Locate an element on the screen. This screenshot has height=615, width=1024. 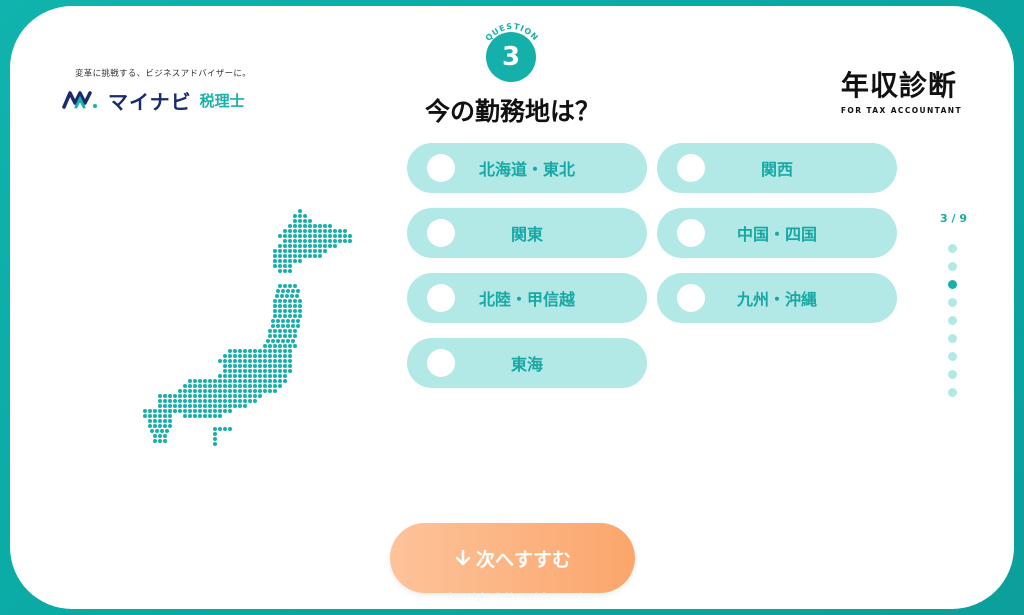
question-title: 今の勤務地は？ is located at coordinates (512, 111).